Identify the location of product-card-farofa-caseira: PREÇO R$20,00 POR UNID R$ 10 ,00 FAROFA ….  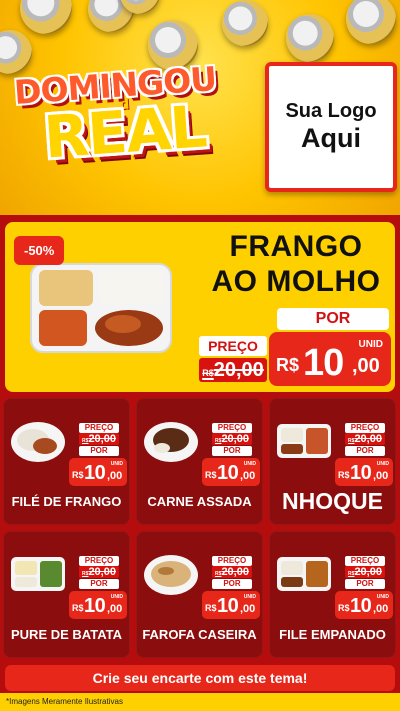
(199, 594).